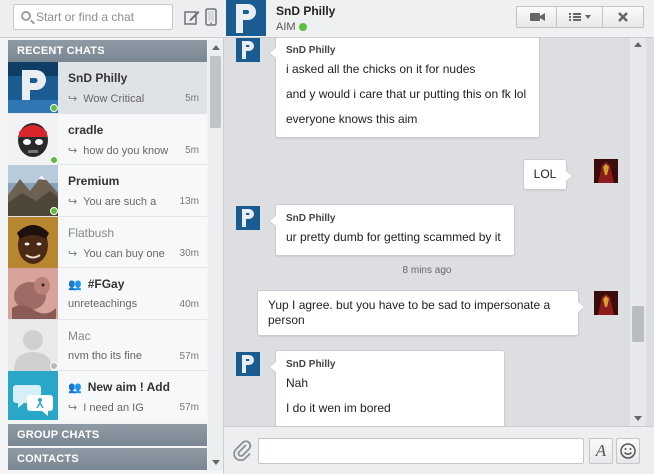 This screenshot has height=474, width=654. I want to click on conversation-header: SnD Philly AIM, so click(439, 19).